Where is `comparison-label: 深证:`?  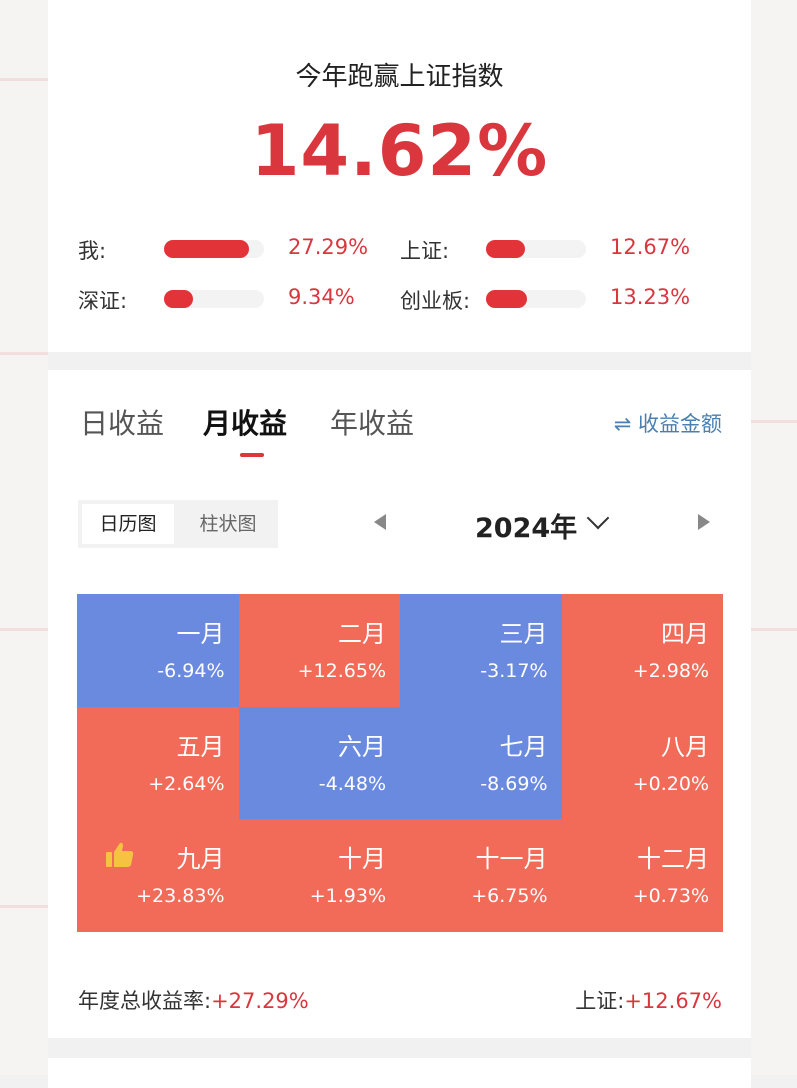 comparison-label: 深证: is located at coordinates (103, 301).